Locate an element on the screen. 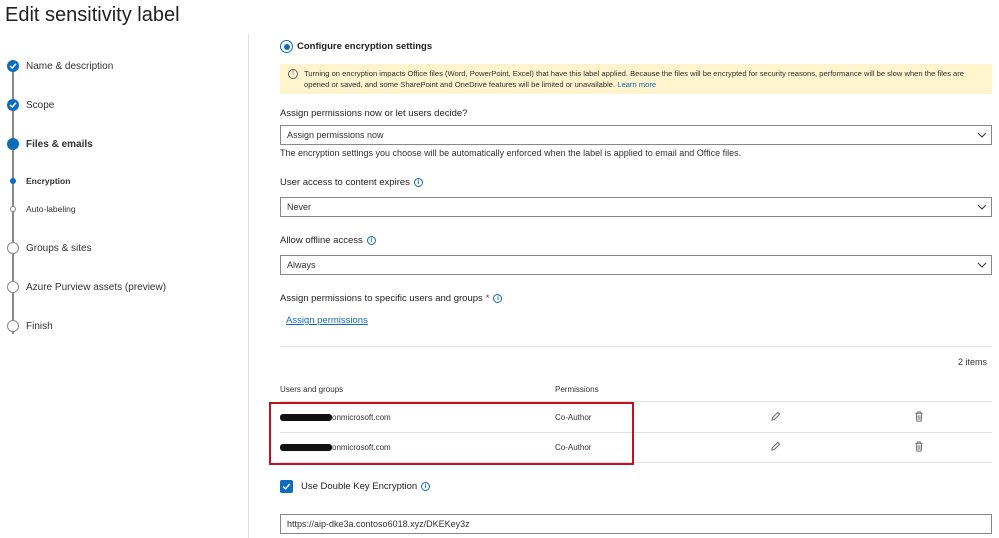 The image size is (999, 538). wizard-step-label: Finish is located at coordinates (39, 326).